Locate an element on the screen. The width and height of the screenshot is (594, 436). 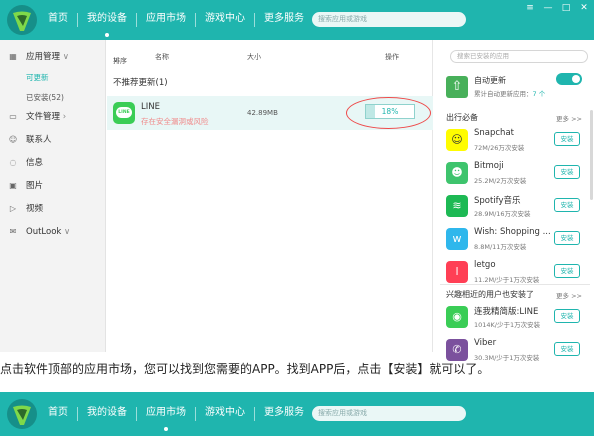
sidebar-item-label: 应用管理 is located at coordinates (43, 57).